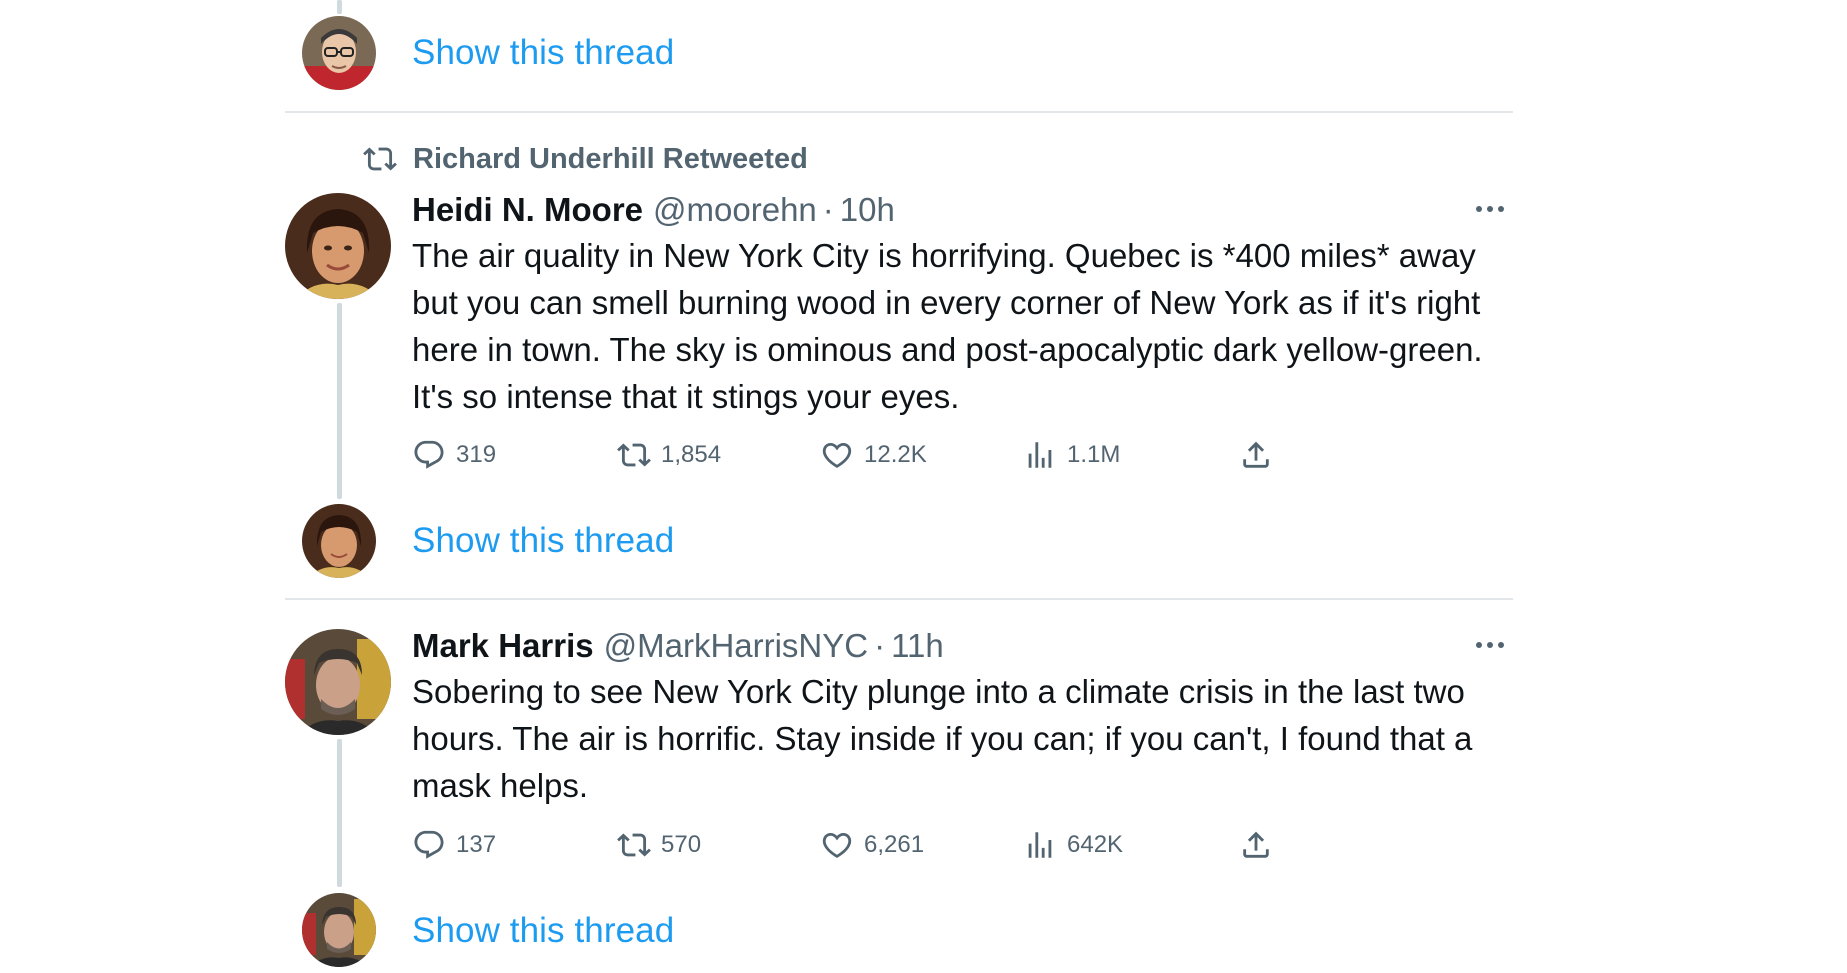 Image resolution: width=1847 pixels, height=973 pixels. I want to click on like-button: 12.2K, so click(873, 455).